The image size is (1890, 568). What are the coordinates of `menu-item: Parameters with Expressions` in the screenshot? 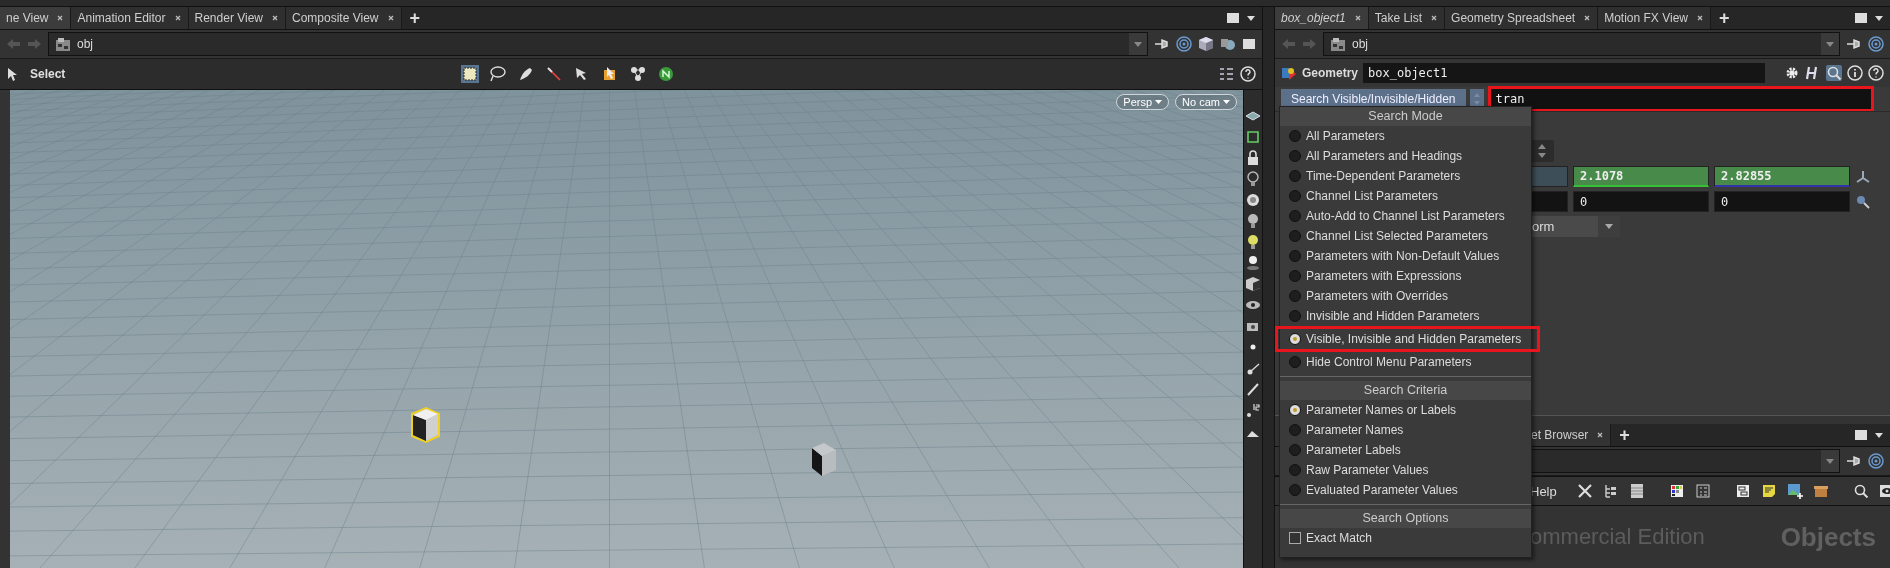 It's located at (1405, 276).